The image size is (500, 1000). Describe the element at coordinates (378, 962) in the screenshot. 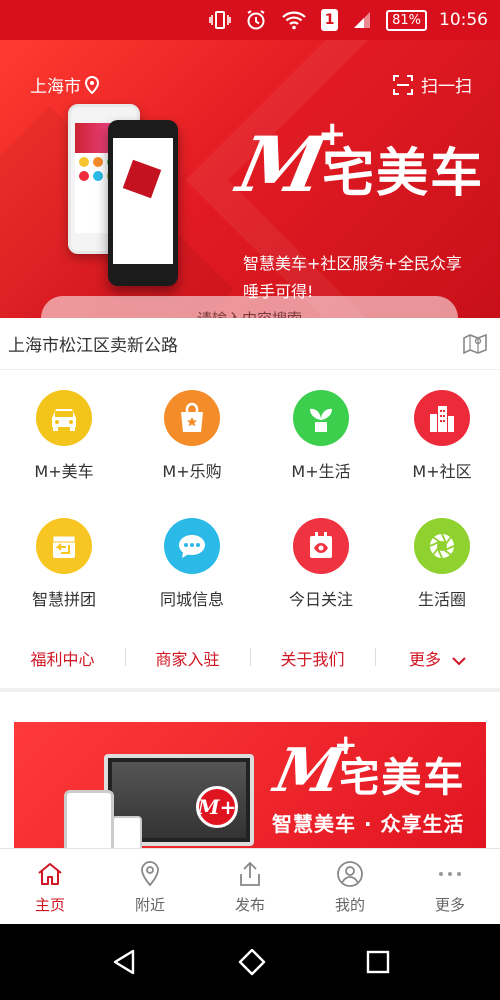

I see `recents-icon` at that location.